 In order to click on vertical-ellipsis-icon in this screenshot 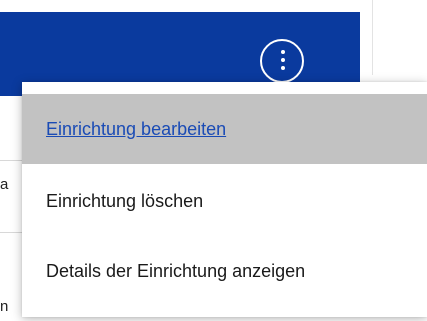, I will do `click(283, 52)`.